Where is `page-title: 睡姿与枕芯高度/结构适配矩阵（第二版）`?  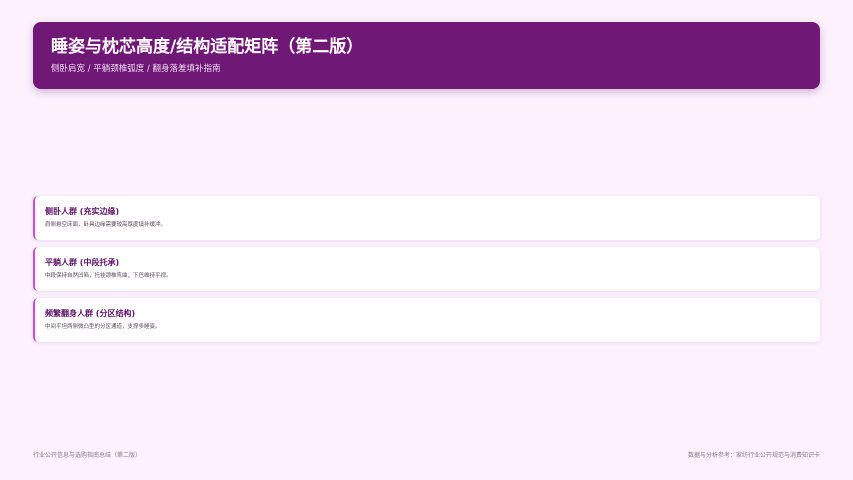 page-title: 睡姿与枕芯高度/结构适配矩阵（第二版） is located at coordinates (207, 47).